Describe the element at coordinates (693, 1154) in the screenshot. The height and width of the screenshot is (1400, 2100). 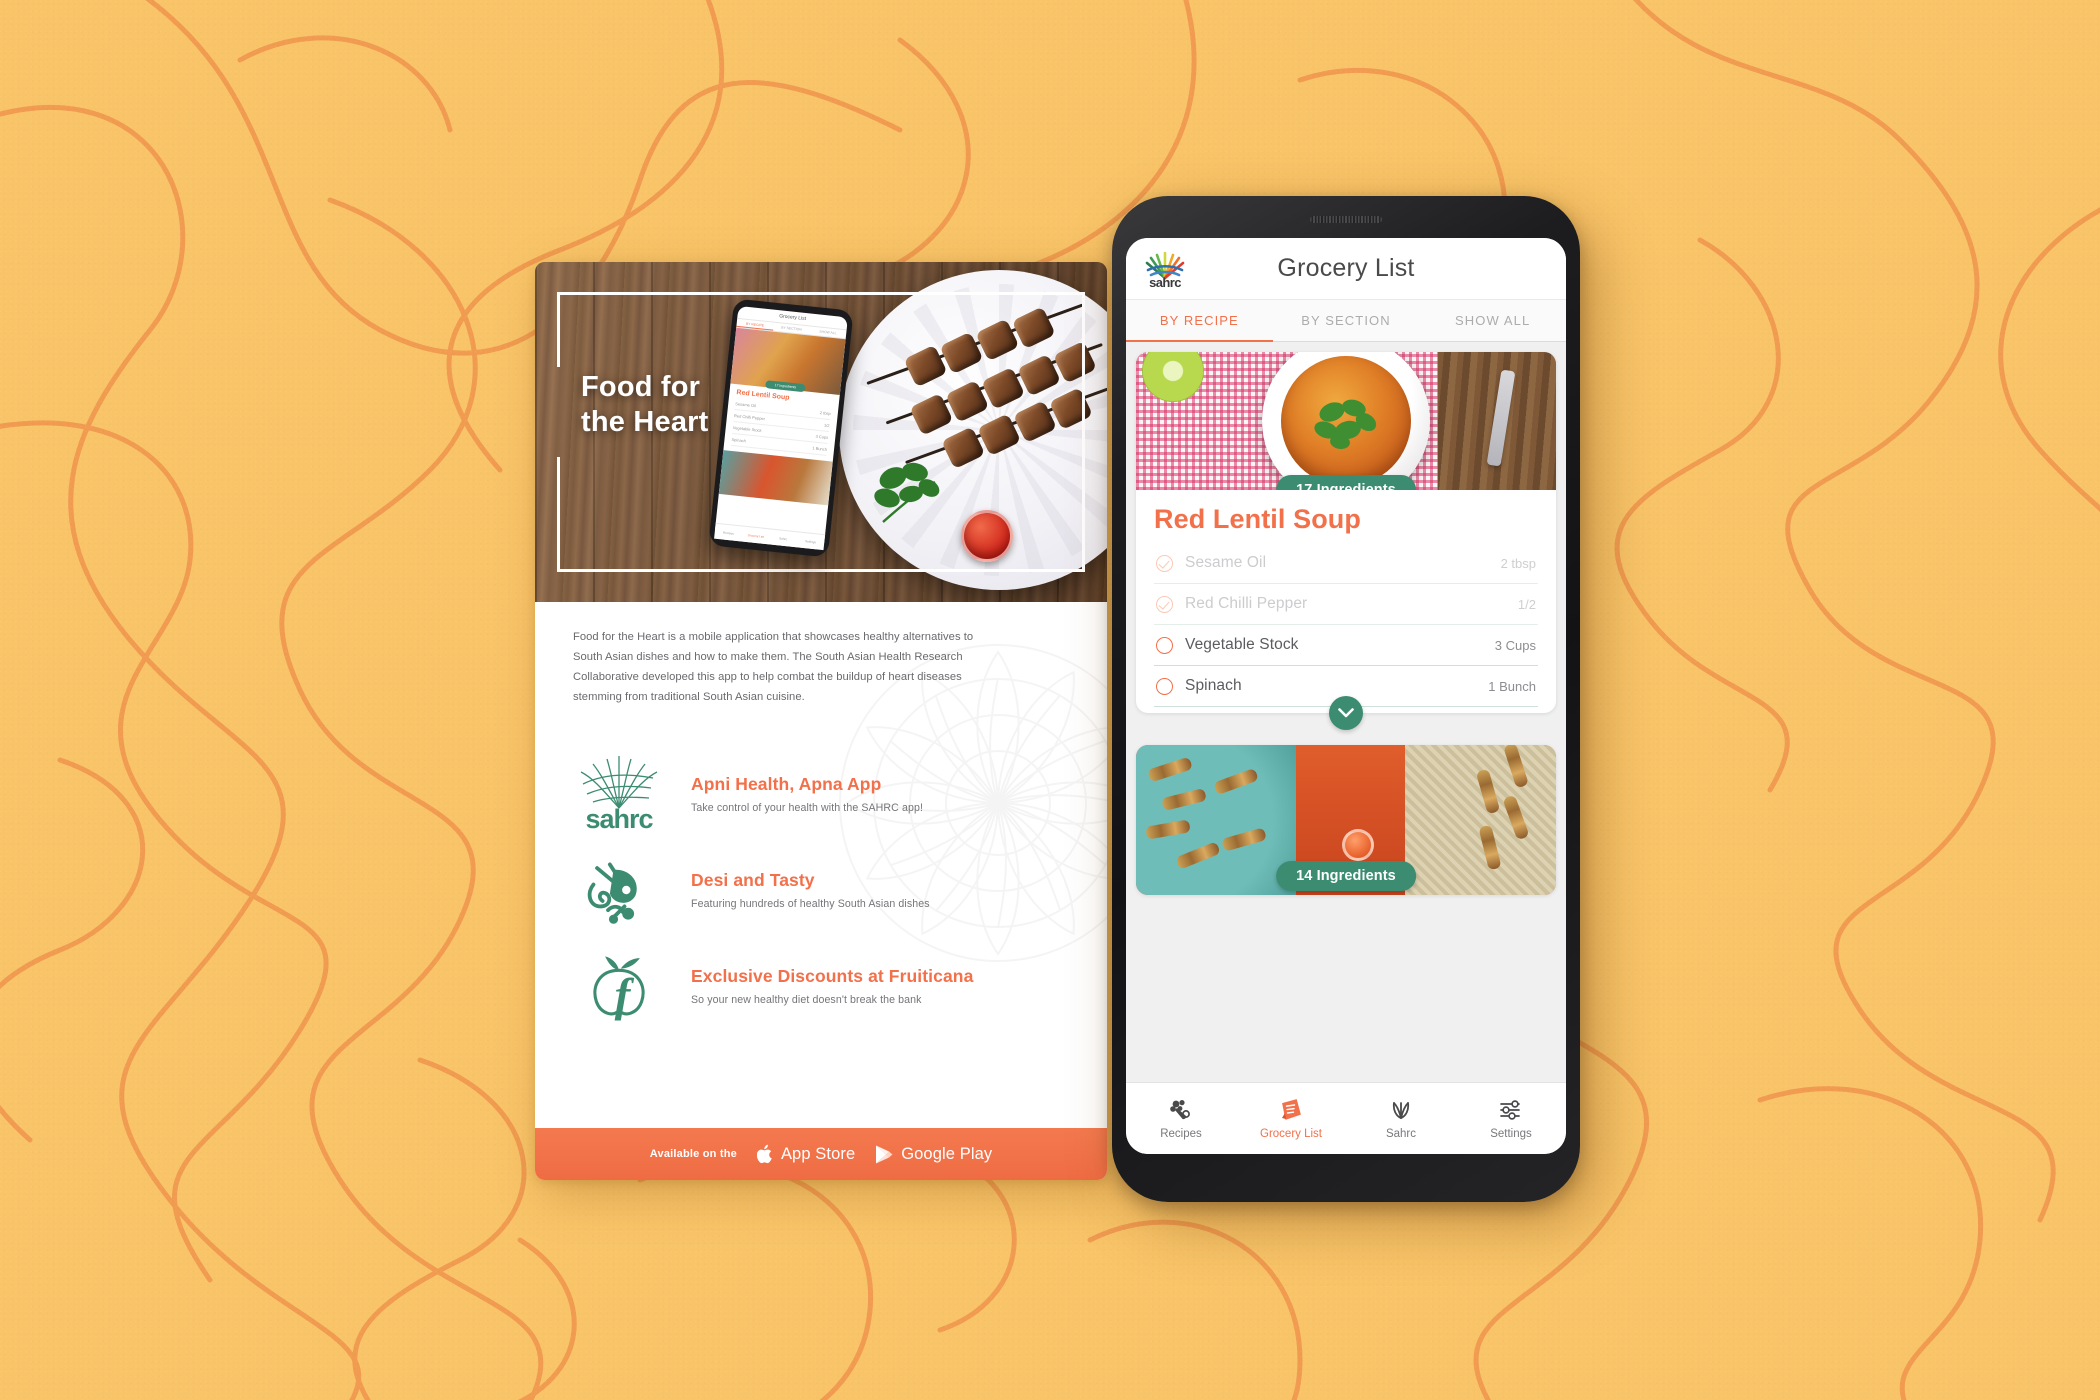
I see `available-label: Available on the` at that location.